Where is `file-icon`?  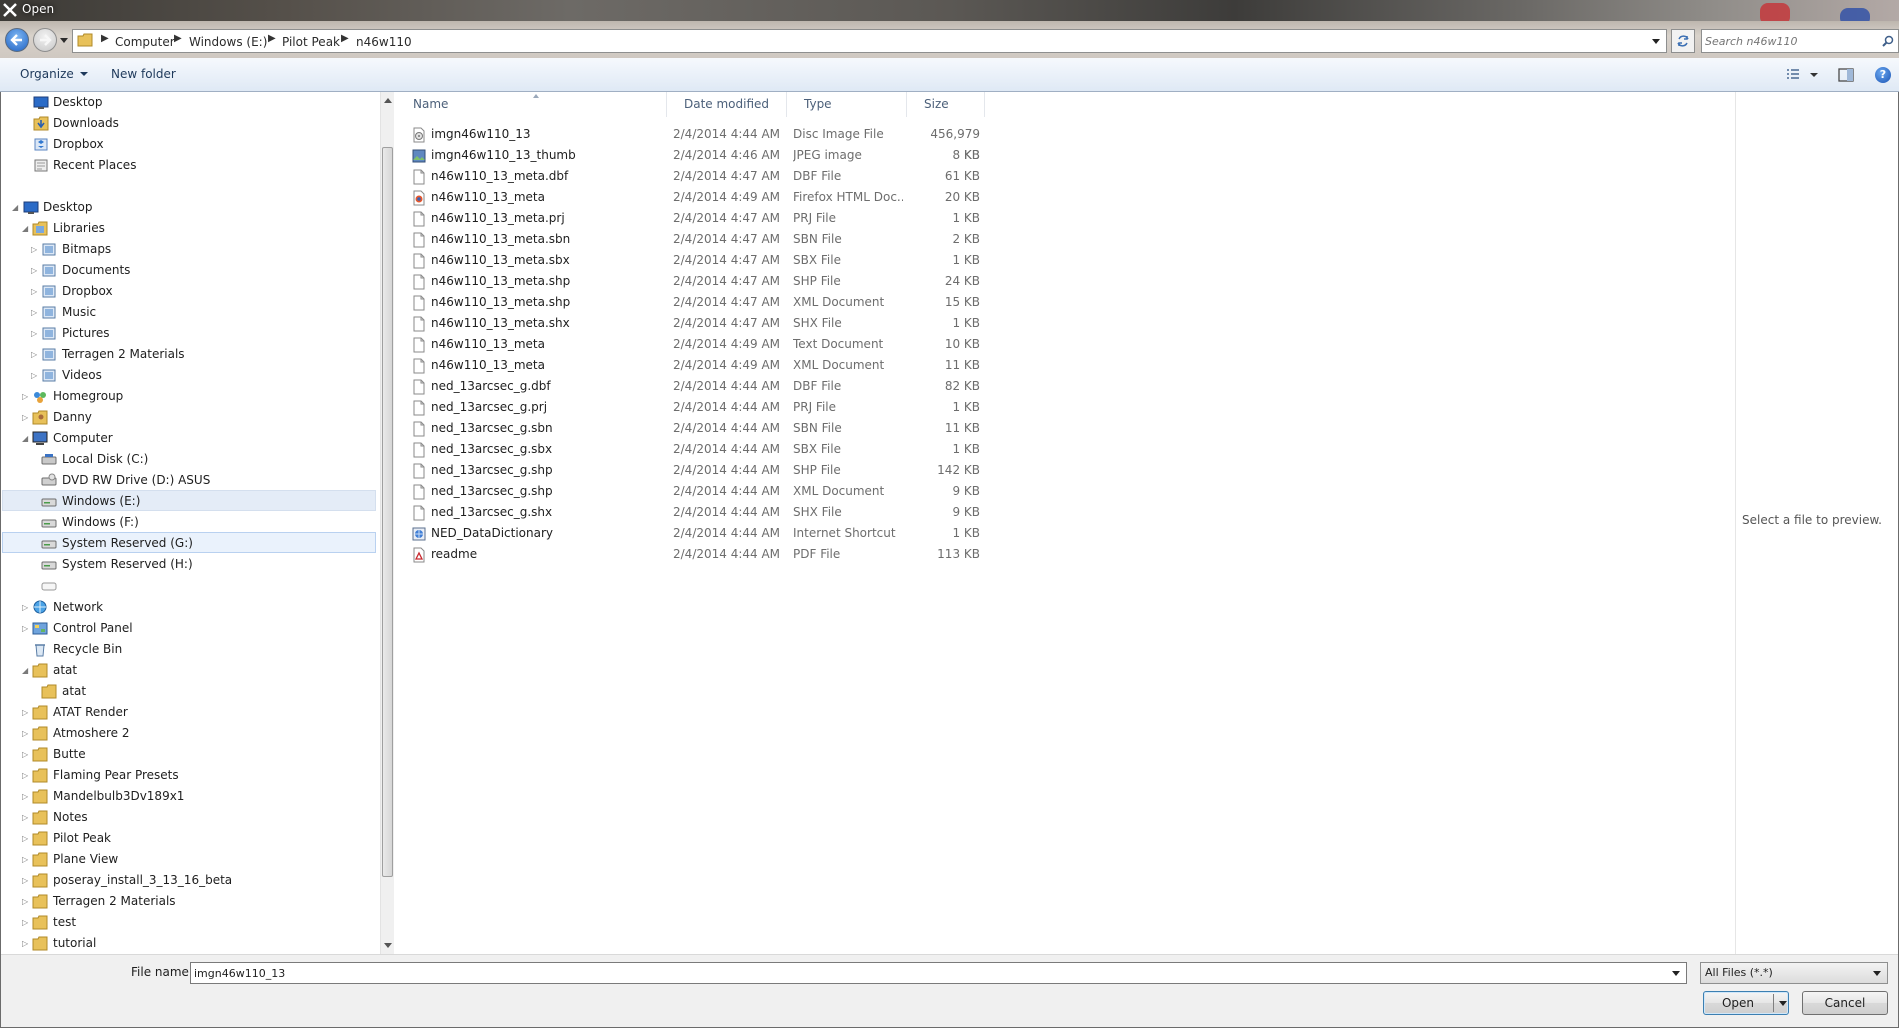 file-icon is located at coordinates (419, 261).